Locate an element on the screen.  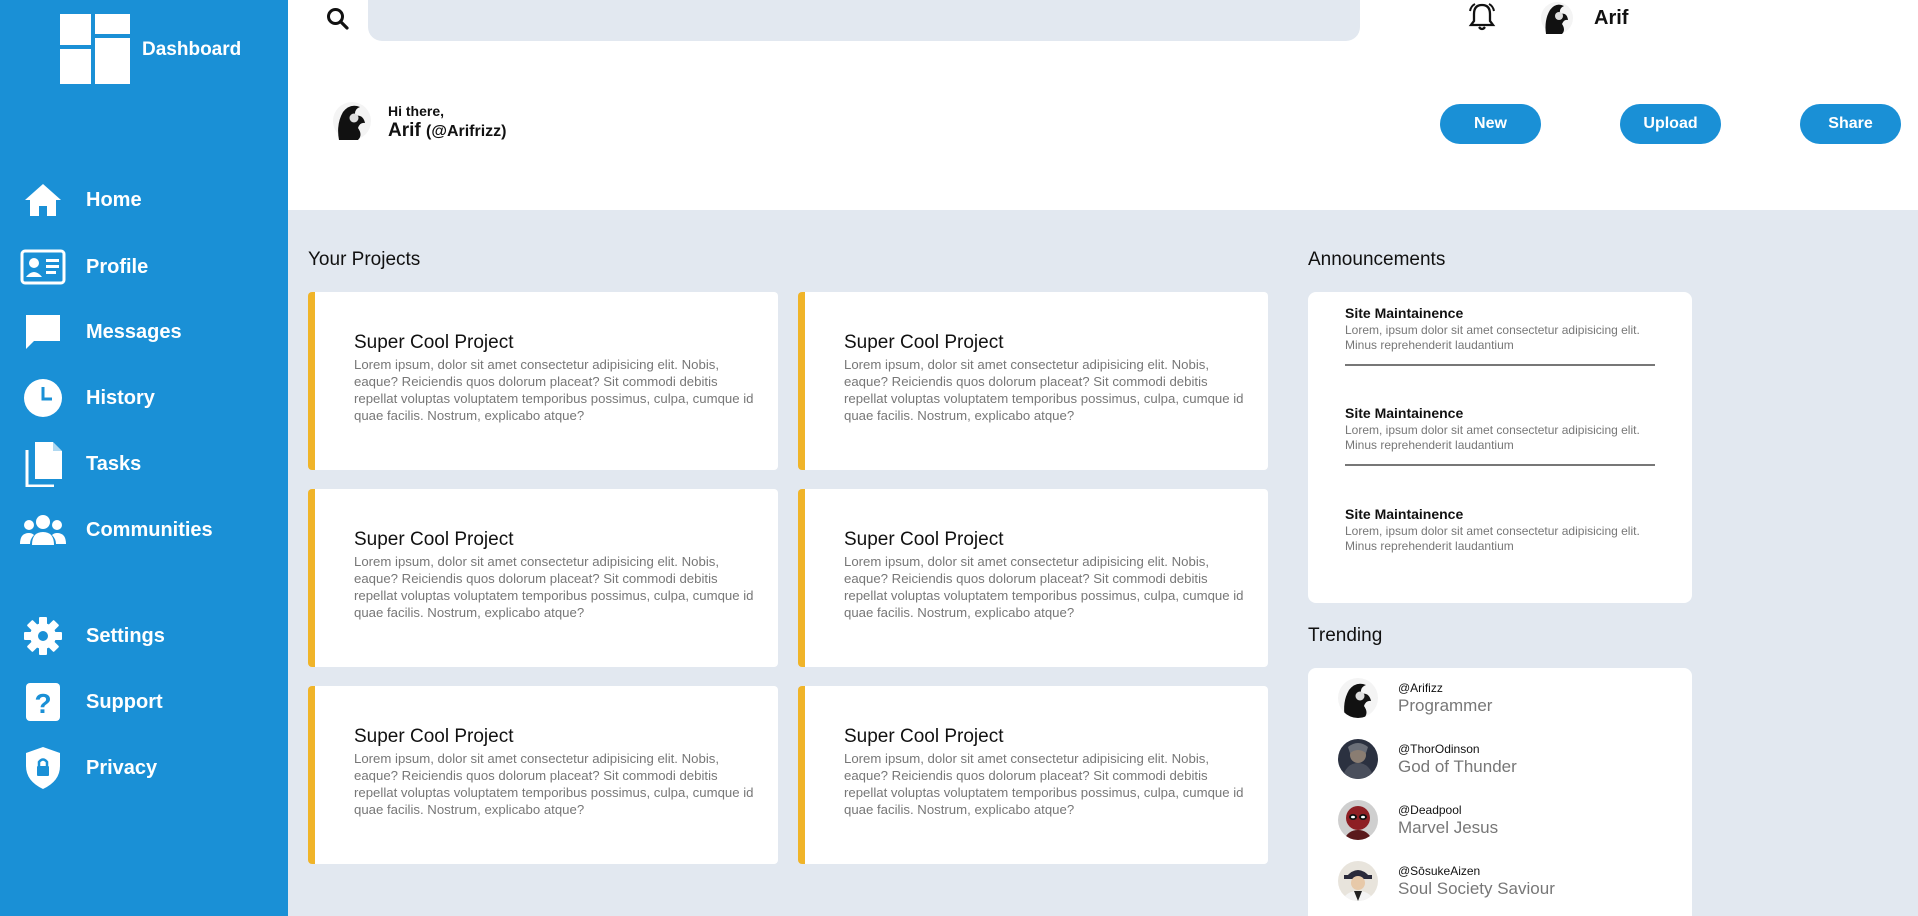
sidebar-item-history: History is located at coordinates (87, 398).